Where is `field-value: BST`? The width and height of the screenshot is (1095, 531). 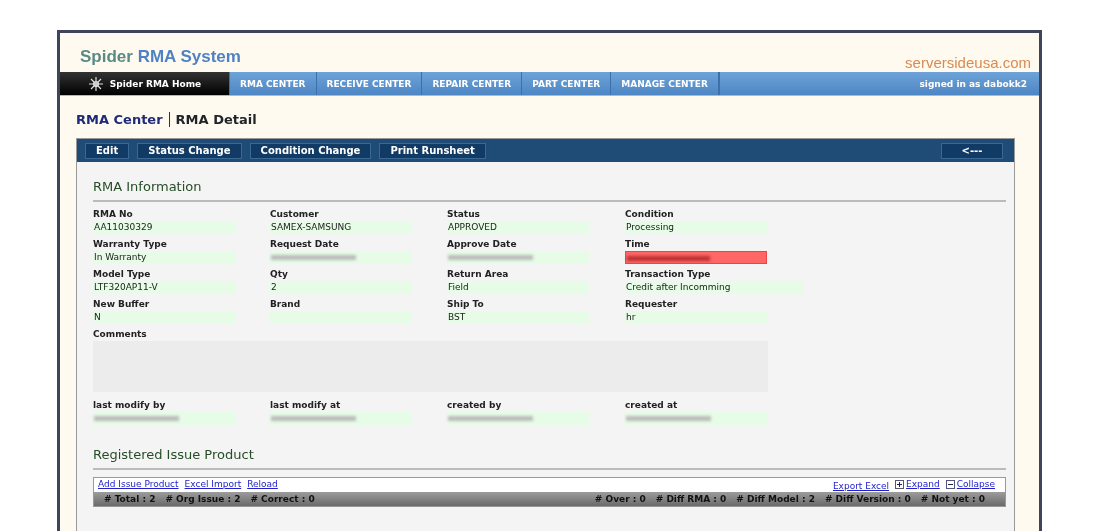 field-value: BST is located at coordinates (518, 317).